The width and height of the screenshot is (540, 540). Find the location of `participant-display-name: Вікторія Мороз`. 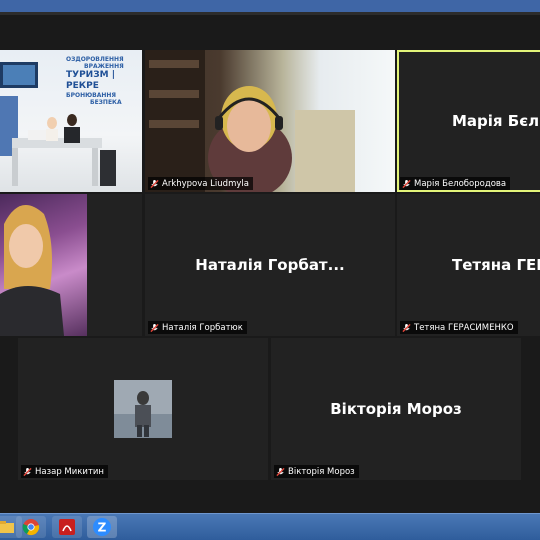

participant-display-name: Вікторія Мороз is located at coordinates (396, 409).